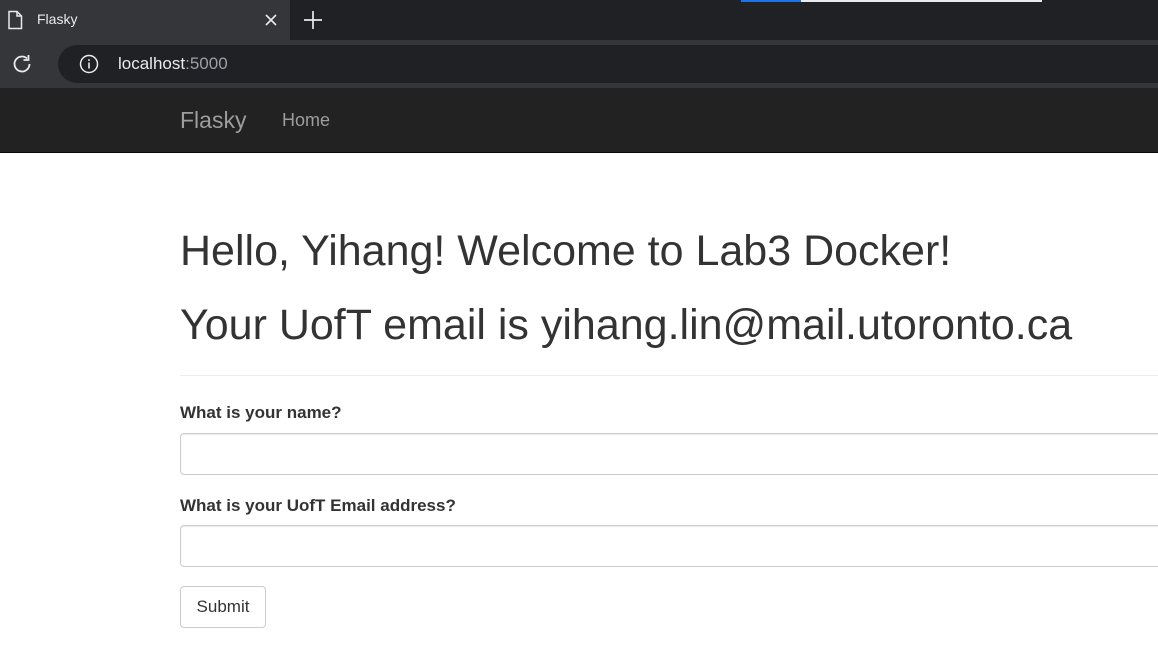 The height and width of the screenshot is (645, 1158). What do you see at coordinates (566, 251) in the screenshot?
I see `greeting-heading: Hello, Yihang! Welcome to Lab3 Docker!` at bounding box center [566, 251].